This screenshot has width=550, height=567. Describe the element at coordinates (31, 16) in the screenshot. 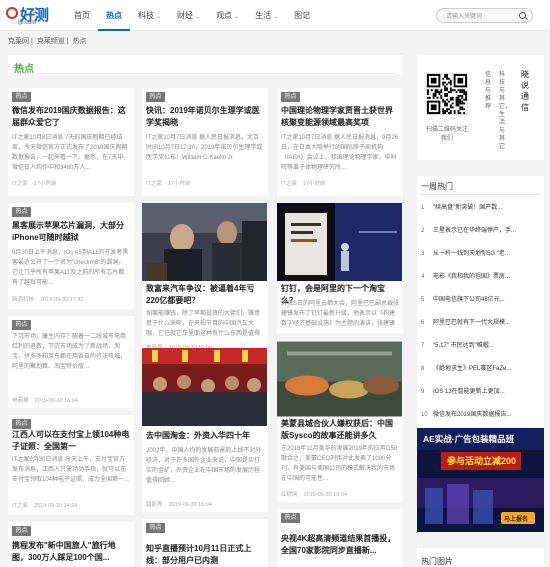

I see `site-logo: 好测 ijii.com` at that location.